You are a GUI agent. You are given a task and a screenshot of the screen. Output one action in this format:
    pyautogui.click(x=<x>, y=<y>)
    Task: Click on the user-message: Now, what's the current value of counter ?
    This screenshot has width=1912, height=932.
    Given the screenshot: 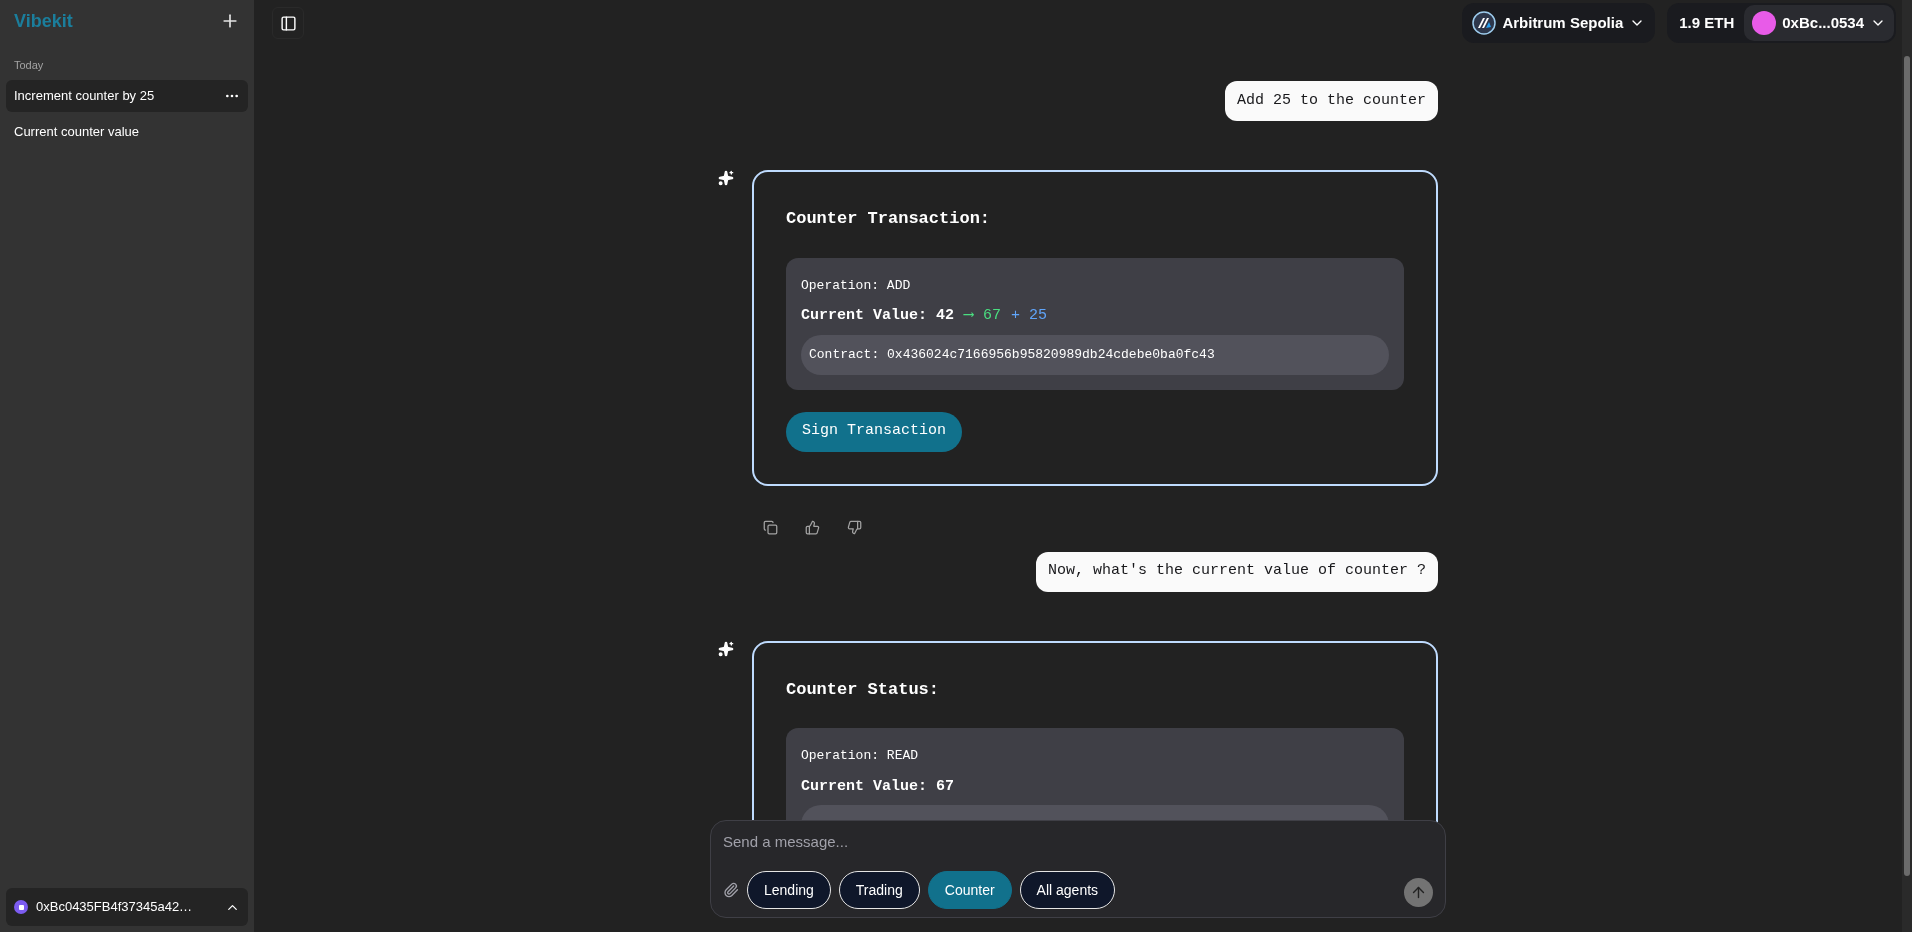 What is the action you would take?
    pyautogui.click(x=1236, y=571)
    